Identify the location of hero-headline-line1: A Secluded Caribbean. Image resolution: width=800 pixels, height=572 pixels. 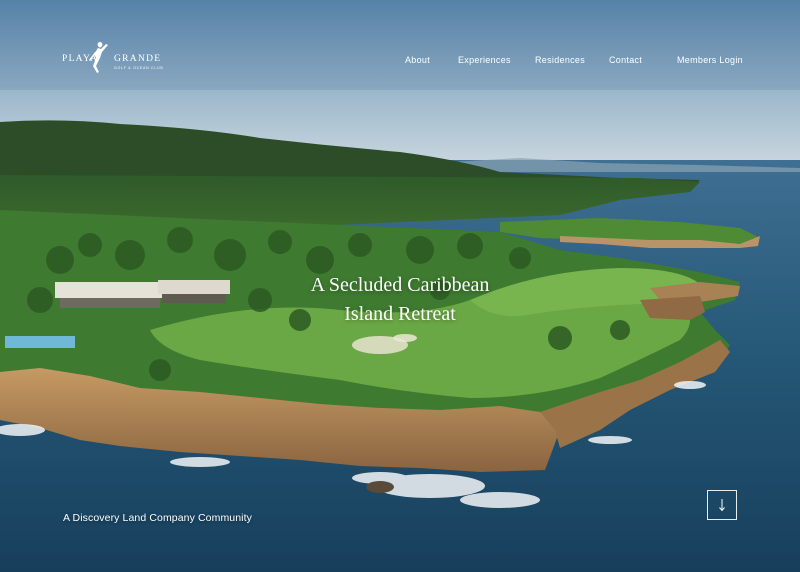
(400, 285).